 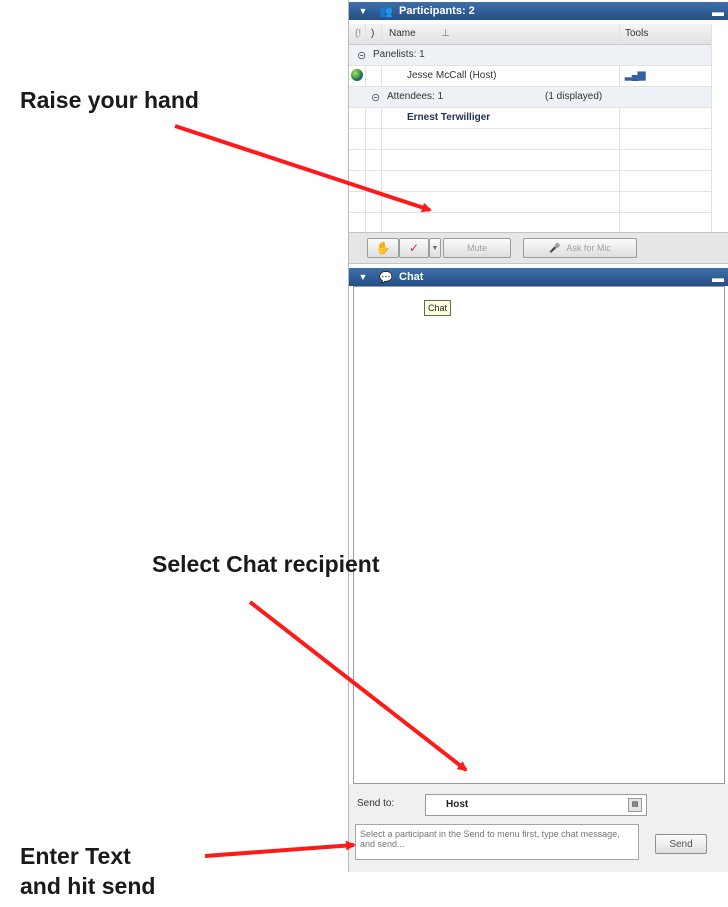 I want to click on enter-text-arrow, so click(x=280, y=849).